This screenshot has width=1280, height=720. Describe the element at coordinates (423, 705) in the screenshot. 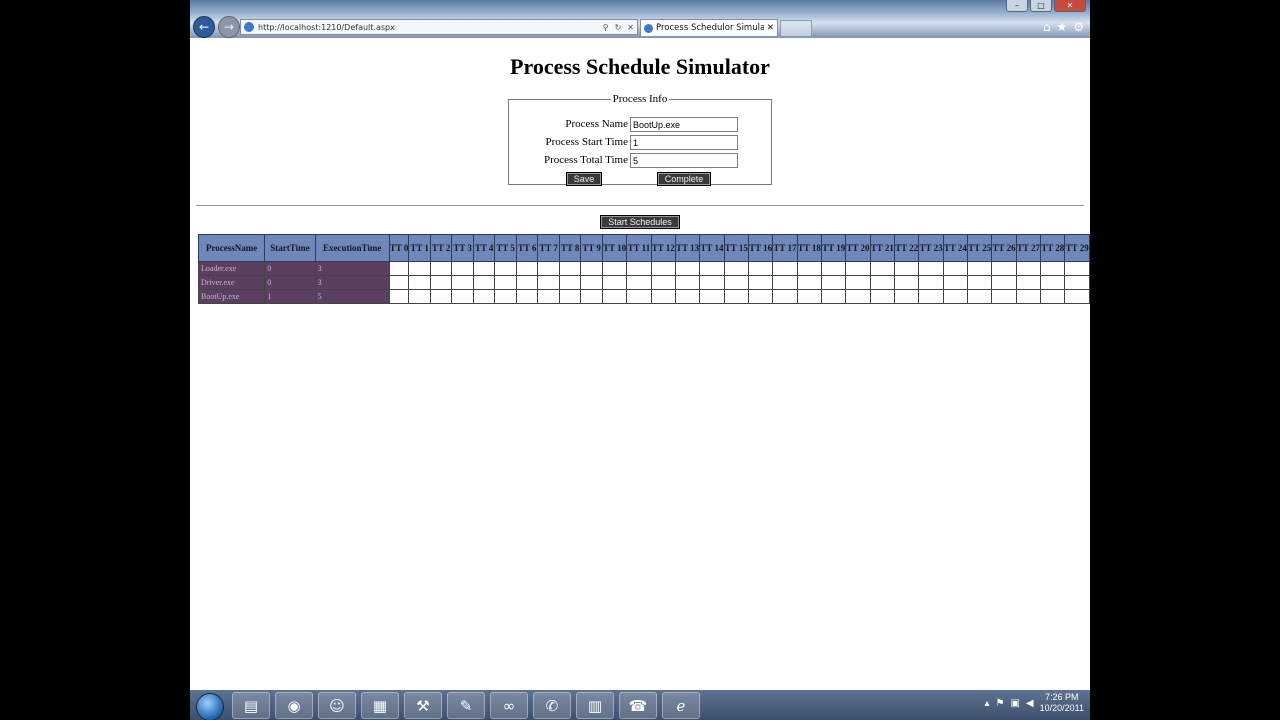

I see `tools-icon: ⚒` at that location.